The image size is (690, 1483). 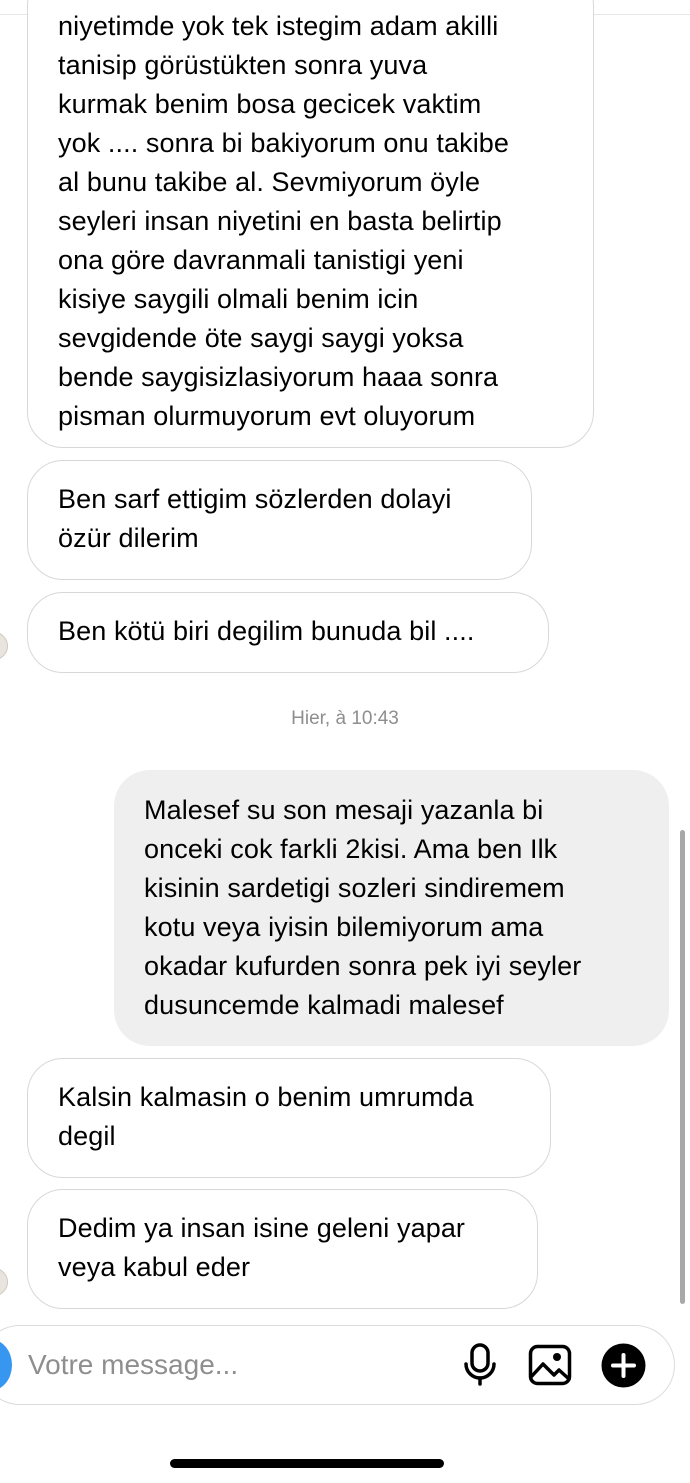 I want to click on message-line: sevgidende öte saygi saygi yoksa, so click(x=261, y=338).